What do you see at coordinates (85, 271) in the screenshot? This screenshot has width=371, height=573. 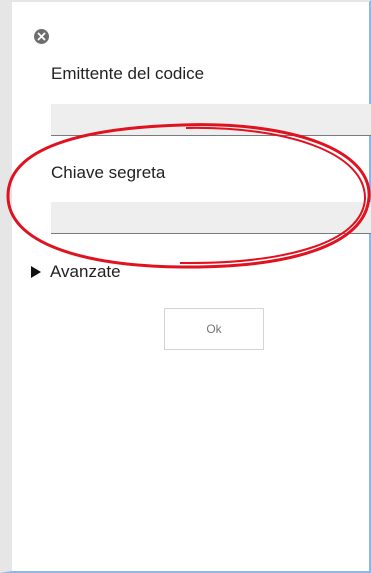 I see `advanced-label: Avanzate` at bounding box center [85, 271].